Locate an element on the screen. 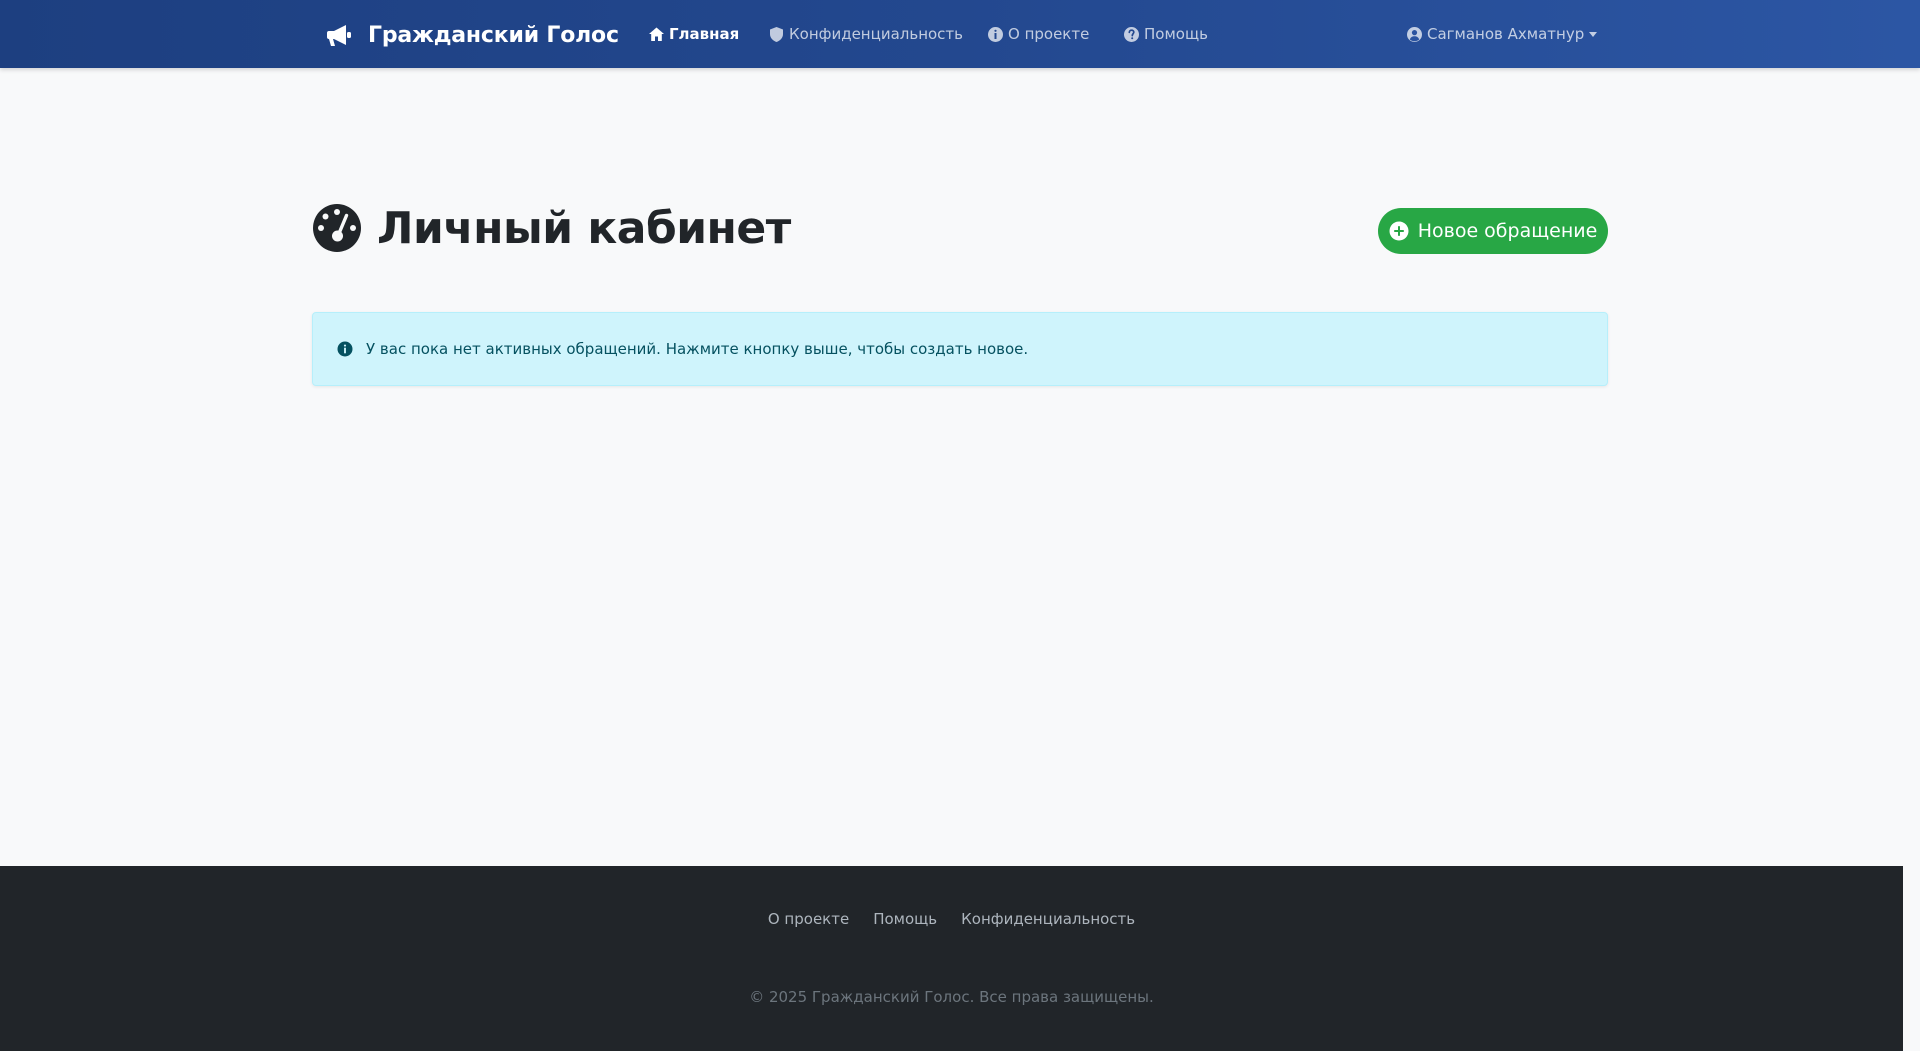 This screenshot has width=1920, height=1051. nav-item-home: Главная is located at coordinates (693, 34).